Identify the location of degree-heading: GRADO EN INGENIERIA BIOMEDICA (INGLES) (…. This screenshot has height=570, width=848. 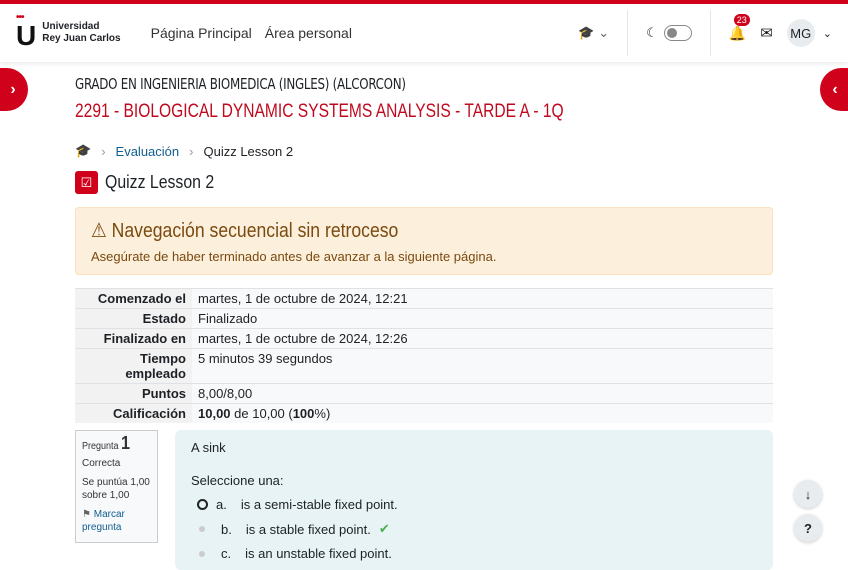
(240, 84).